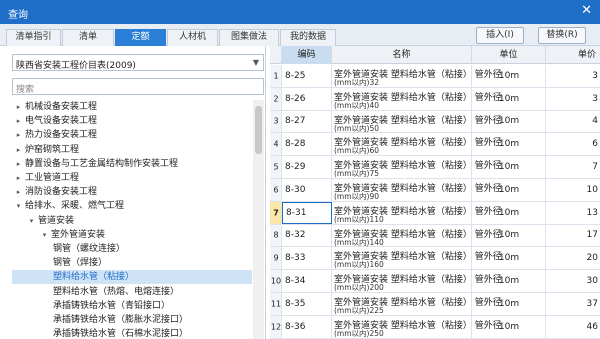 Image resolution: width=600 pixels, height=339 pixels. What do you see at coordinates (307, 235) in the screenshot?
I see `code-cell: 8-32` at bounding box center [307, 235].